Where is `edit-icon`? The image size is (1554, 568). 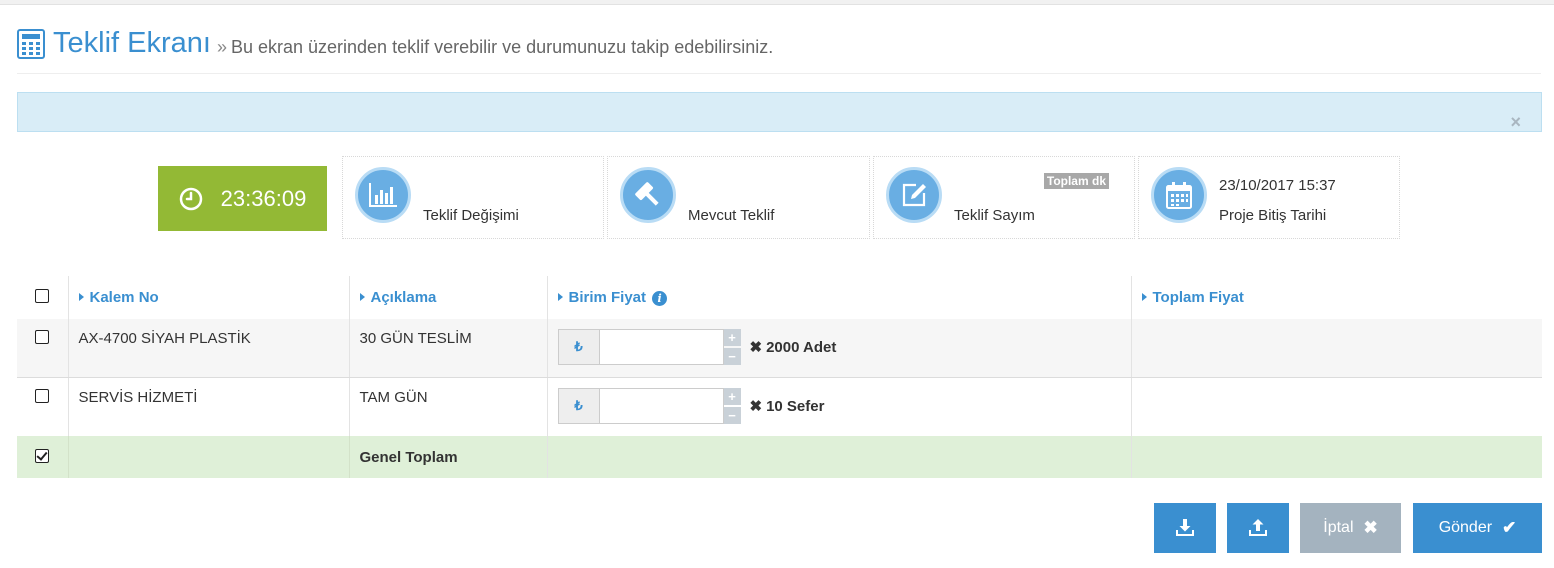
edit-icon is located at coordinates (914, 195).